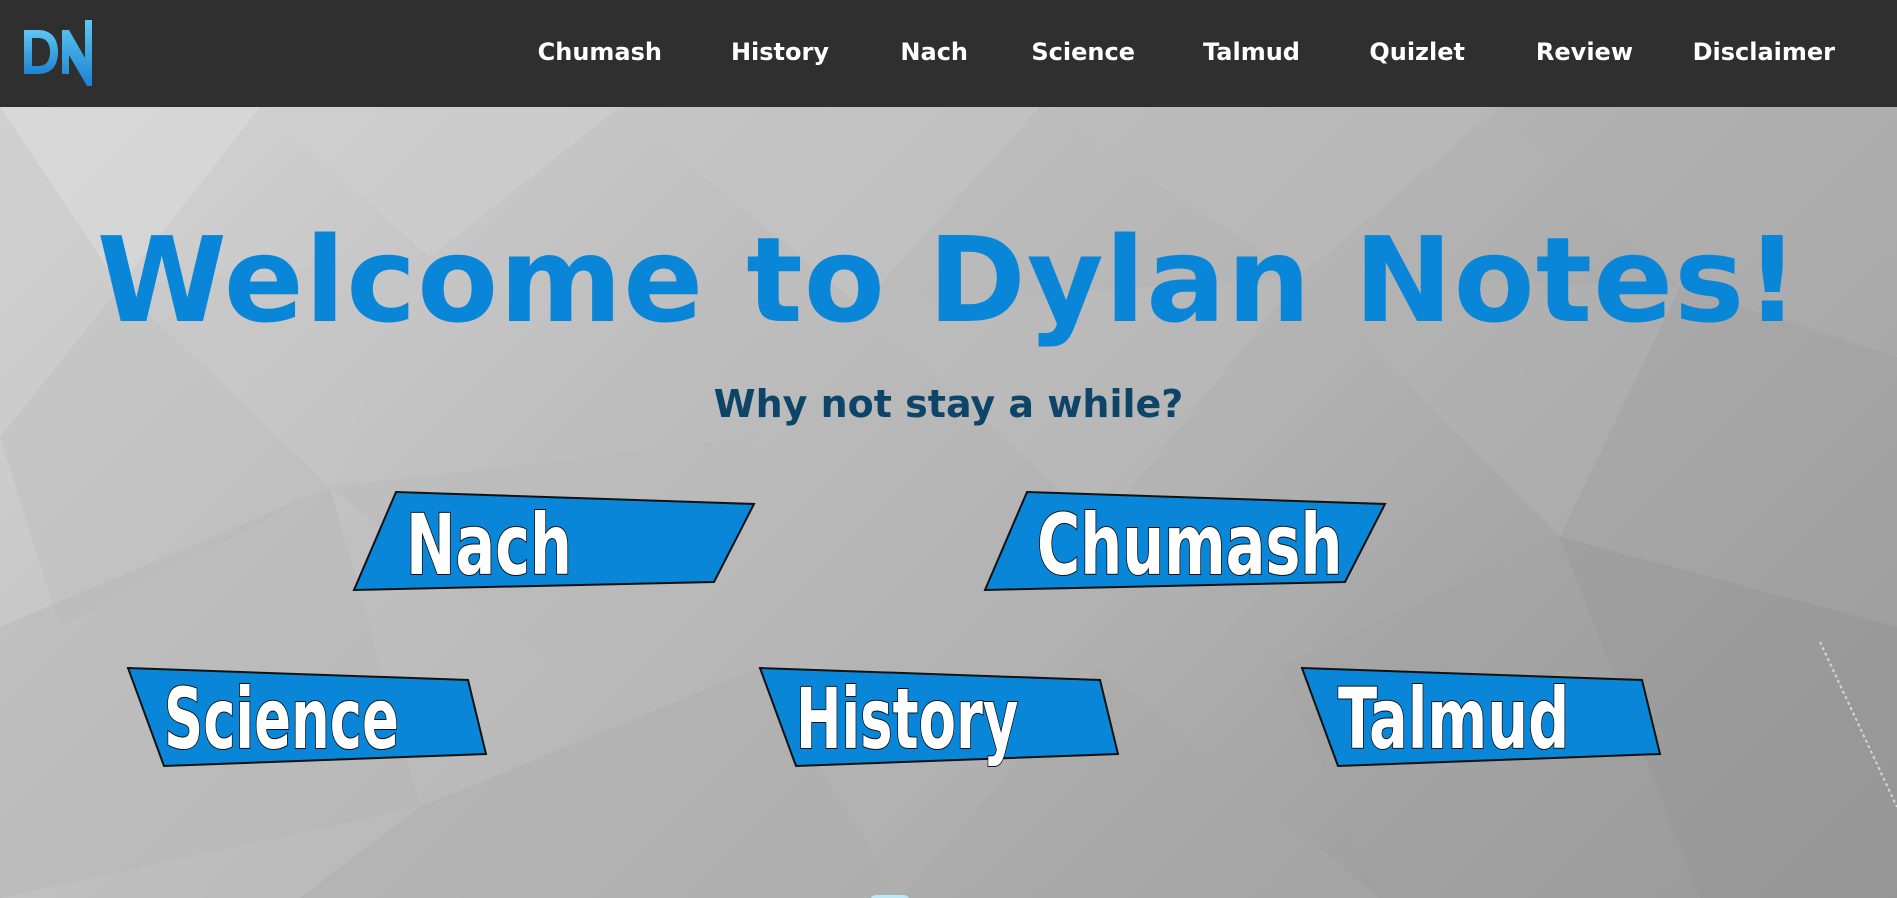  I want to click on nav-link-nach: Nach, so click(934, 52).